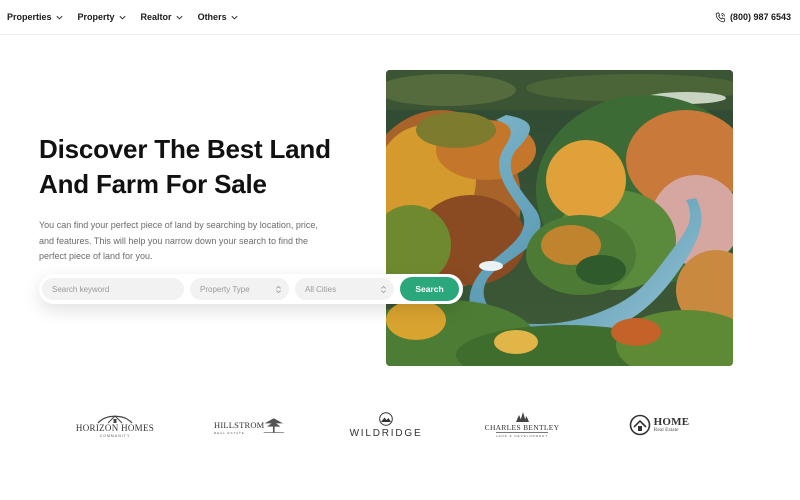 This screenshot has height=500, width=800. Describe the element at coordinates (225, 289) in the screenshot. I see `property-type-value: Property Type` at that location.